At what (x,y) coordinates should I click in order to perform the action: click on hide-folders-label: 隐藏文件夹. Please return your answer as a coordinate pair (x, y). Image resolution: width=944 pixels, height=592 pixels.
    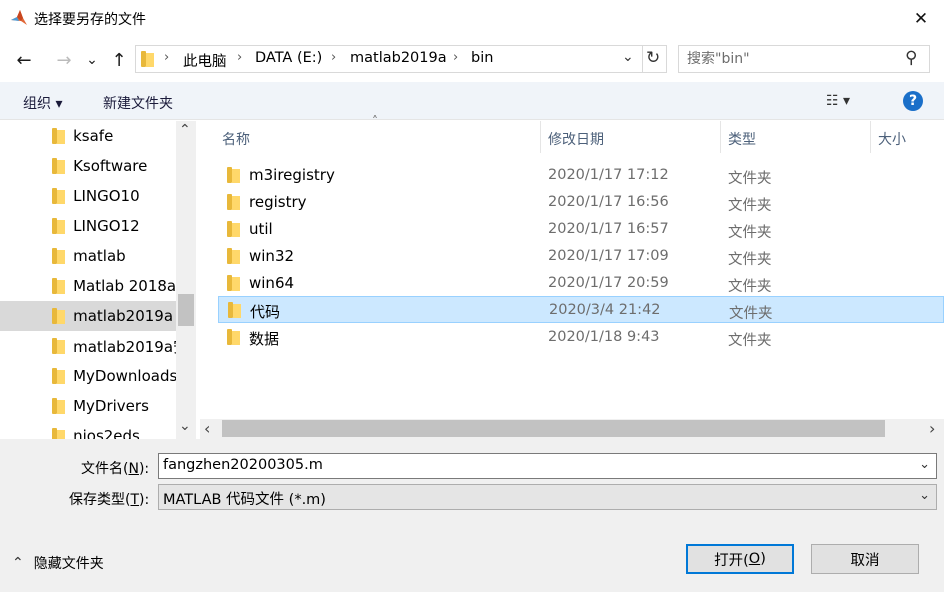
    Looking at the image, I should click on (68, 564).